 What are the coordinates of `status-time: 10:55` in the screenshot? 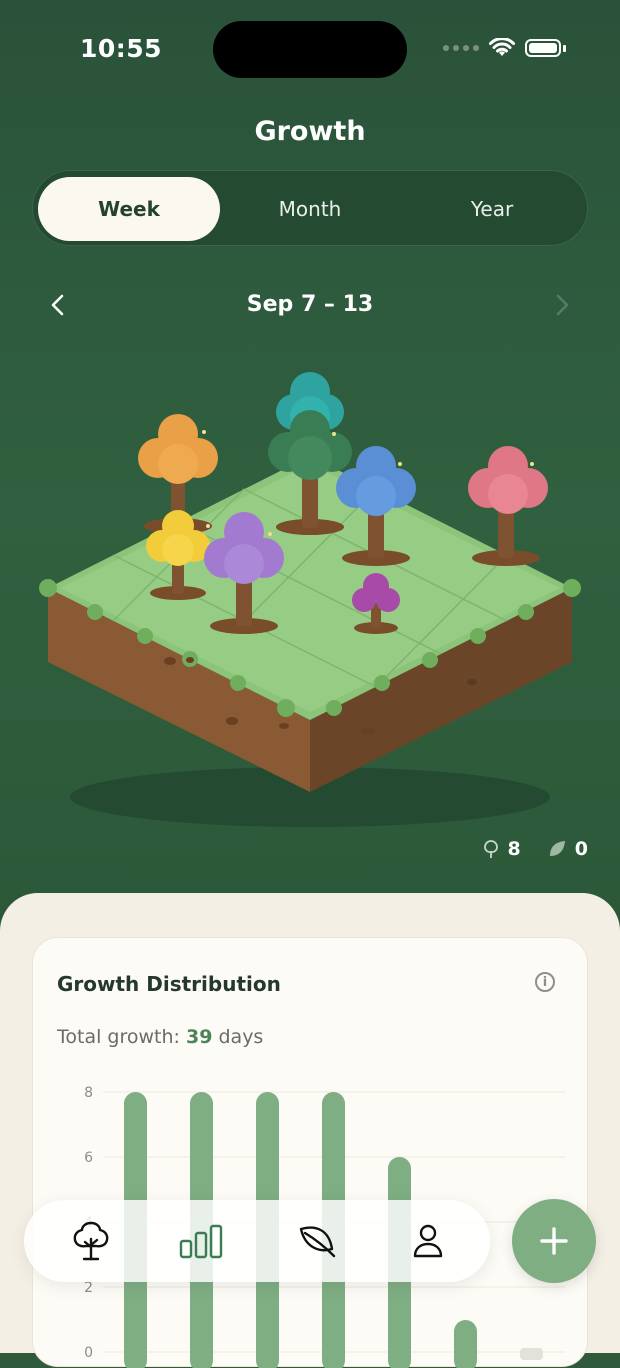 It's located at (121, 48).